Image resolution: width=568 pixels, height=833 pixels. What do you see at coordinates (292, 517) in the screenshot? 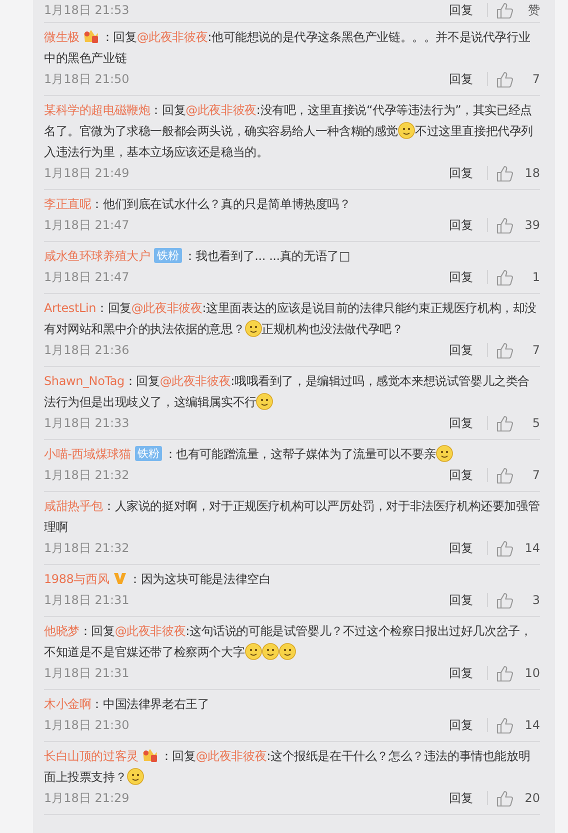
I see `comment-text: 咸甜热乎包：人家说的挺对啊，对于正规医疗机构可以严厉处罚，对于非法医疗机构还要加强管理啊` at bounding box center [292, 517].